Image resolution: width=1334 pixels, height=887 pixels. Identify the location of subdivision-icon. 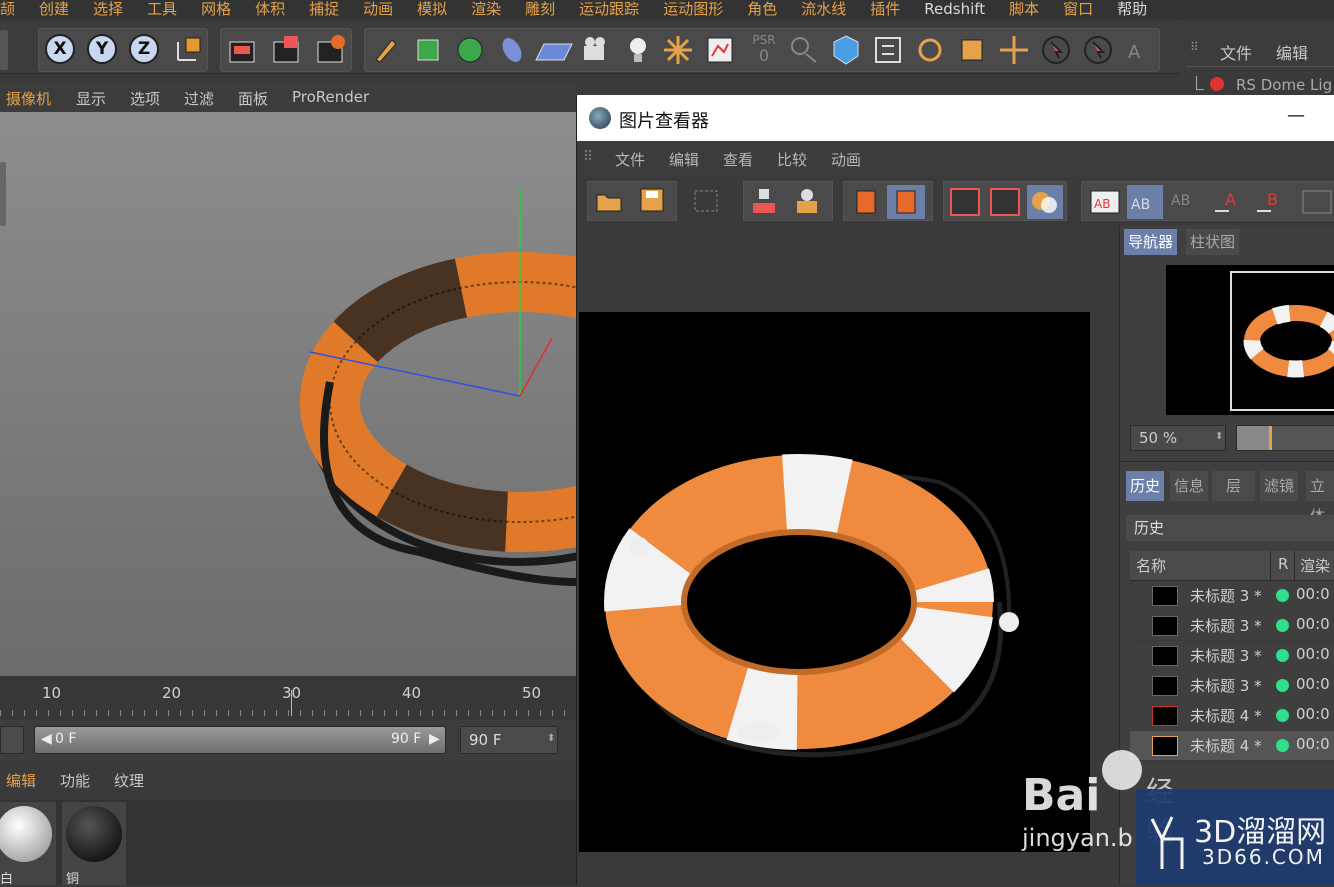
(470, 50).